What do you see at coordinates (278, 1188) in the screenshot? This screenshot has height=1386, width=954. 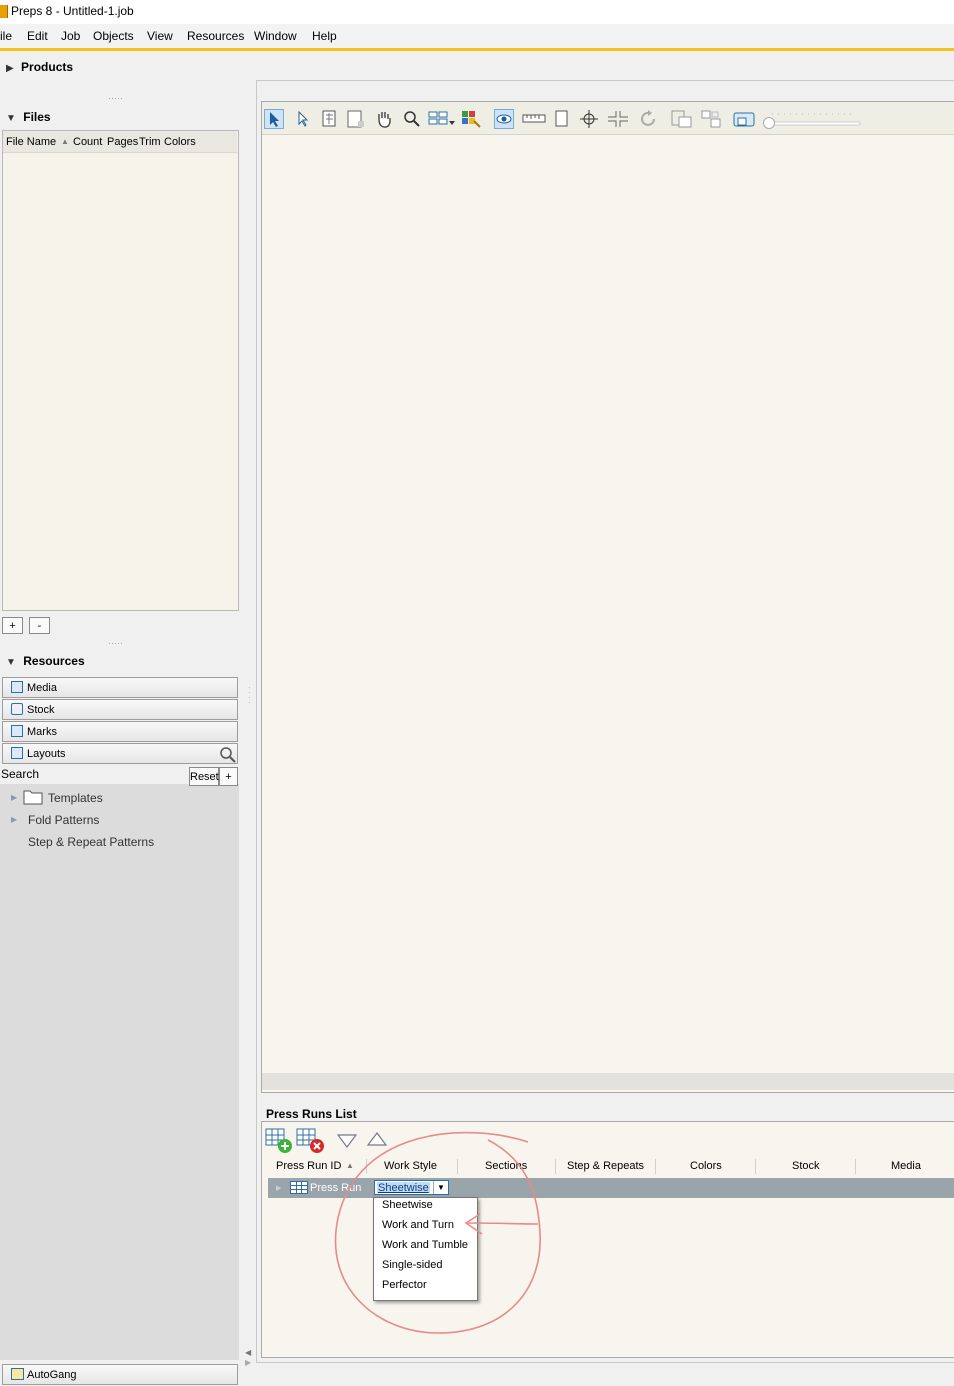 I see `row-expand-icon: ▶` at bounding box center [278, 1188].